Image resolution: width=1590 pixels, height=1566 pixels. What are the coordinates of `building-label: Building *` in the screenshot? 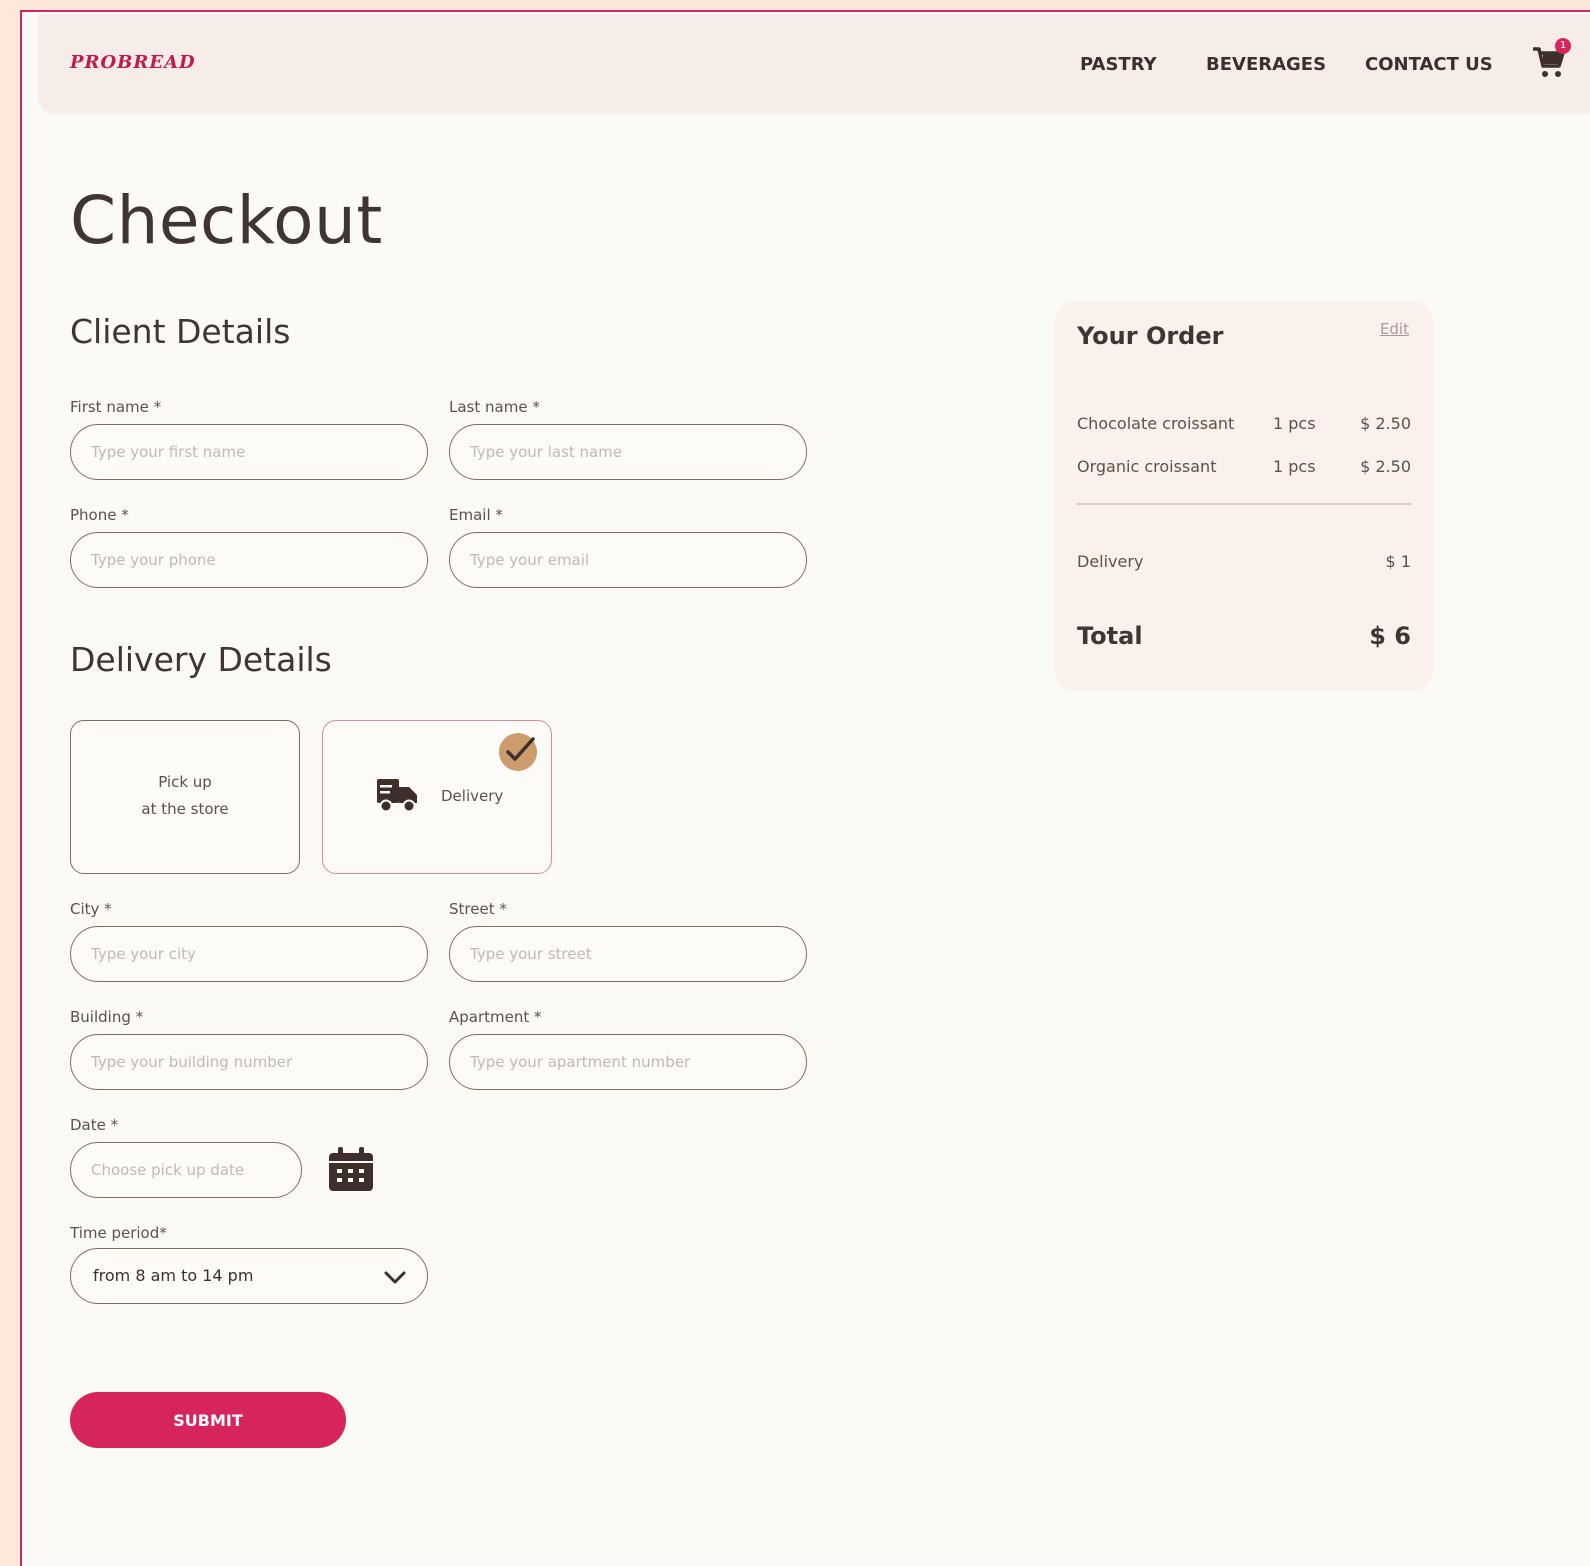 It's located at (107, 1017).